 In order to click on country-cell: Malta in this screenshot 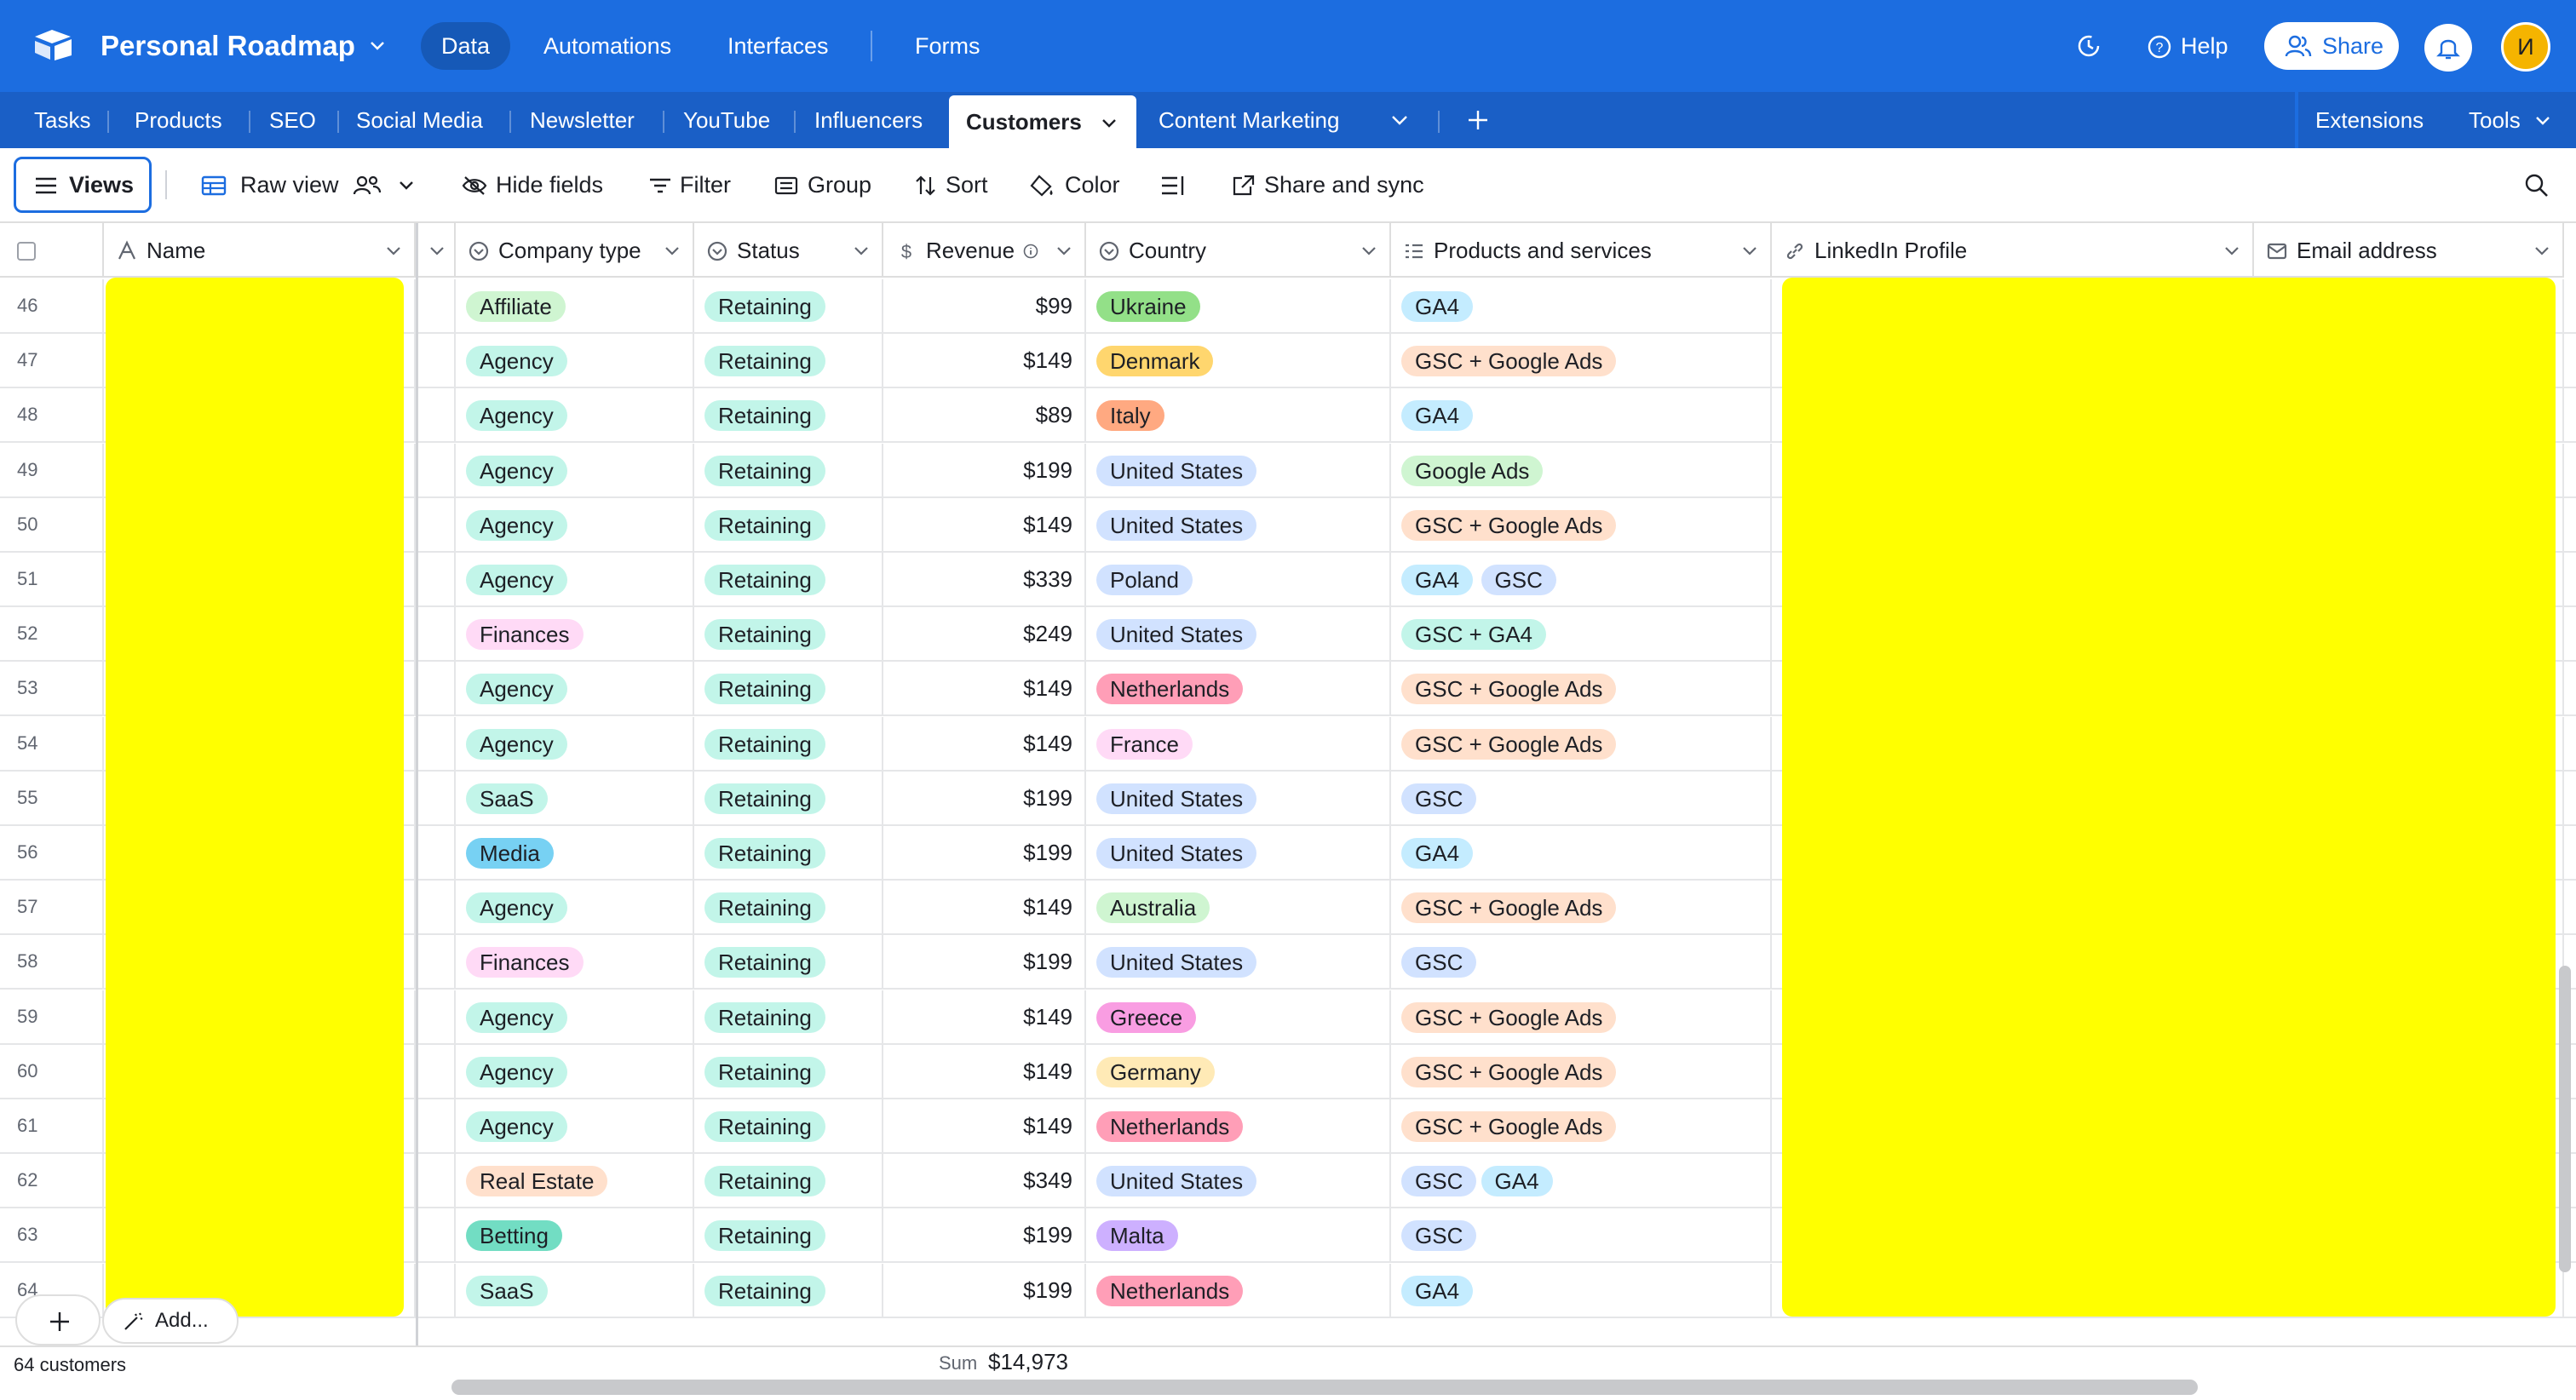, I will do `click(1239, 1235)`.